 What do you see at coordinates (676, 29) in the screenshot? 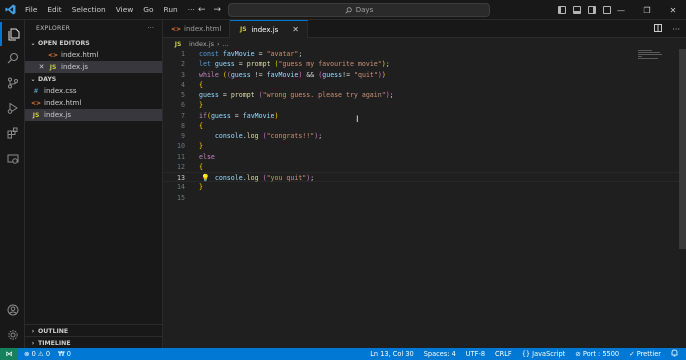
I see `more-actions-icon: ···` at bounding box center [676, 29].